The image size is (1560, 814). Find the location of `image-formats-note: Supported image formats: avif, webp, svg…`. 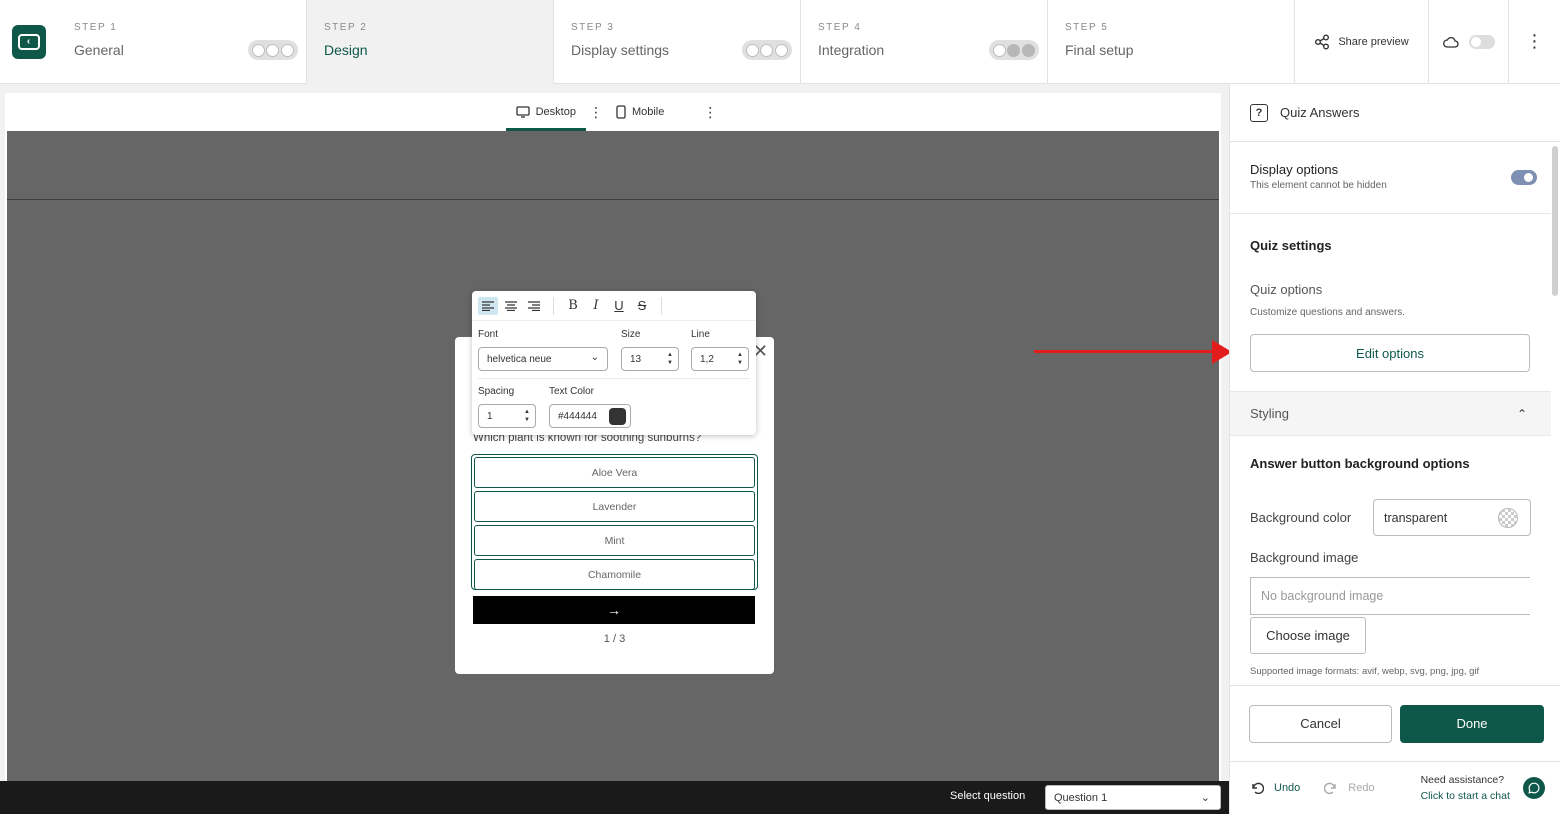

image-formats-note: Supported image formats: avif, webp, svg… is located at coordinates (1365, 671).